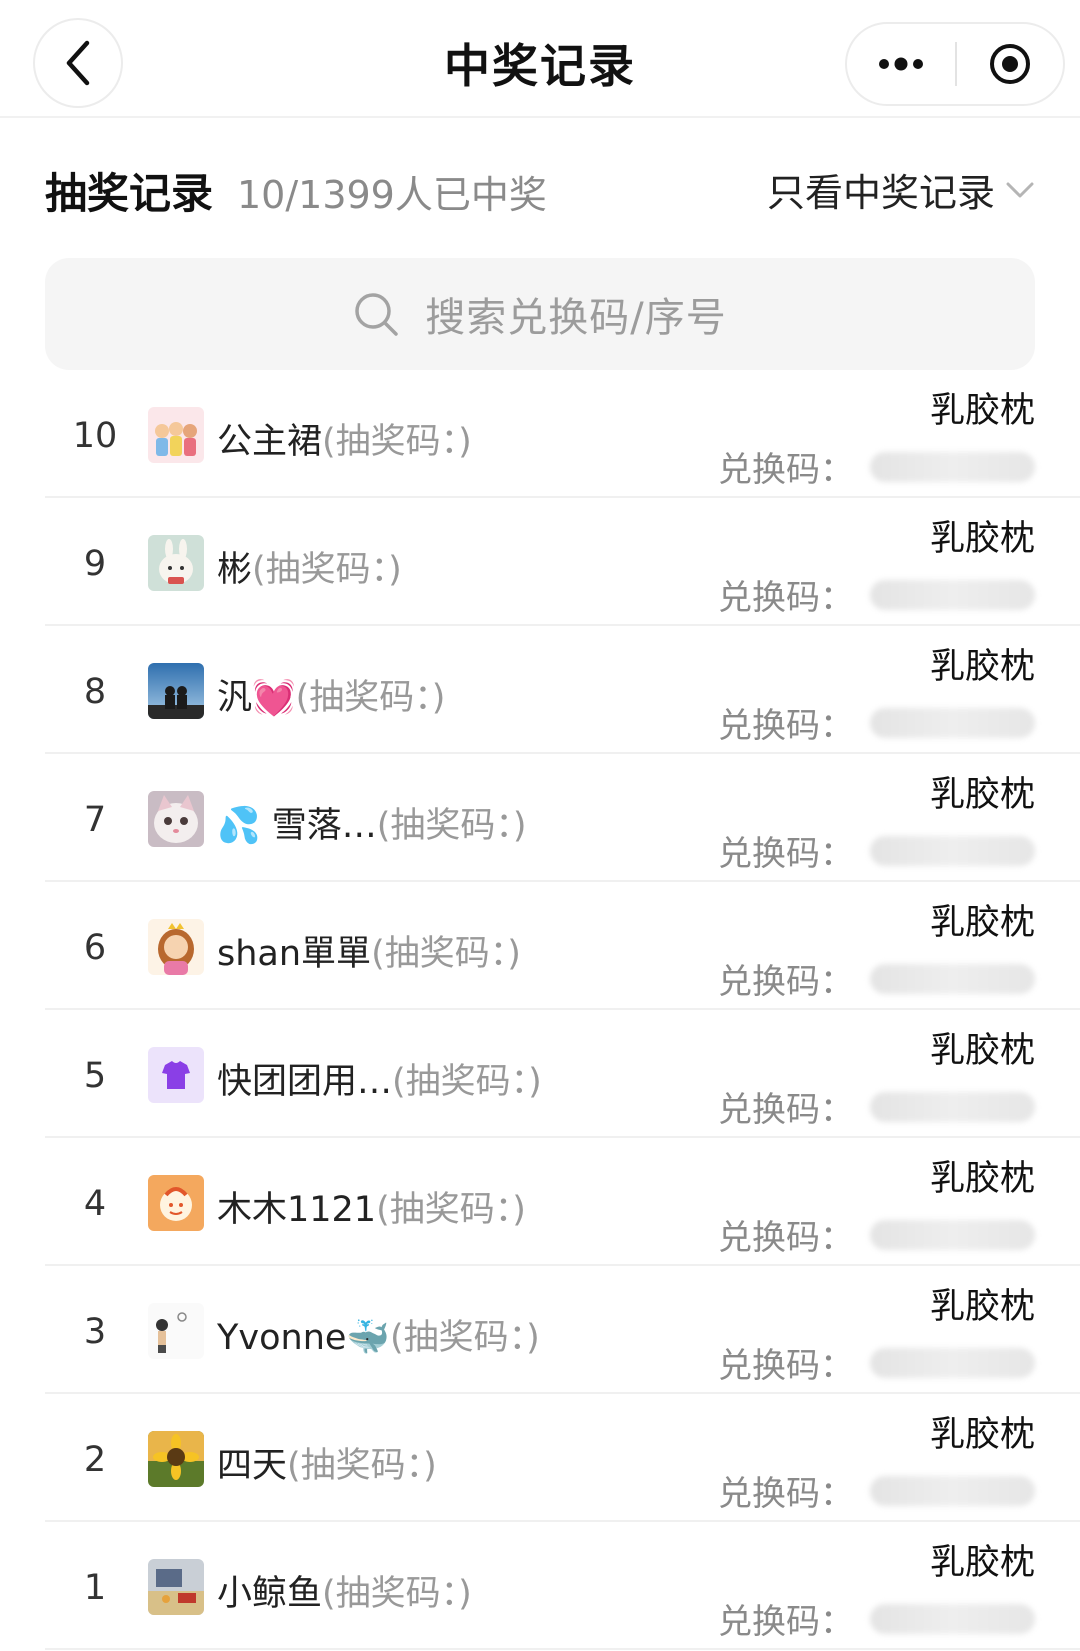 The width and height of the screenshot is (1080, 1651). I want to click on winner-name: Yvonne🐳(抽奖码：), so click(378, 1334).